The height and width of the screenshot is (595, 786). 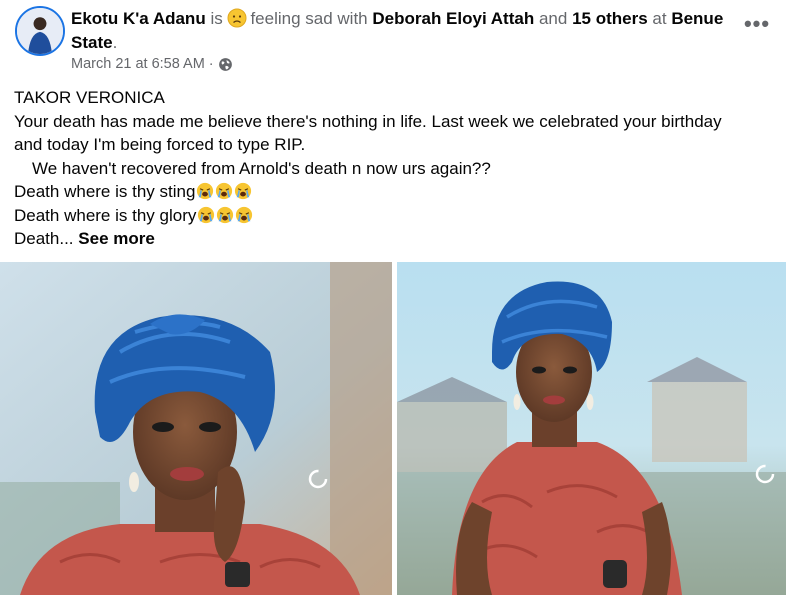 I want to click on is-text: is, so click(x=216, y=18).